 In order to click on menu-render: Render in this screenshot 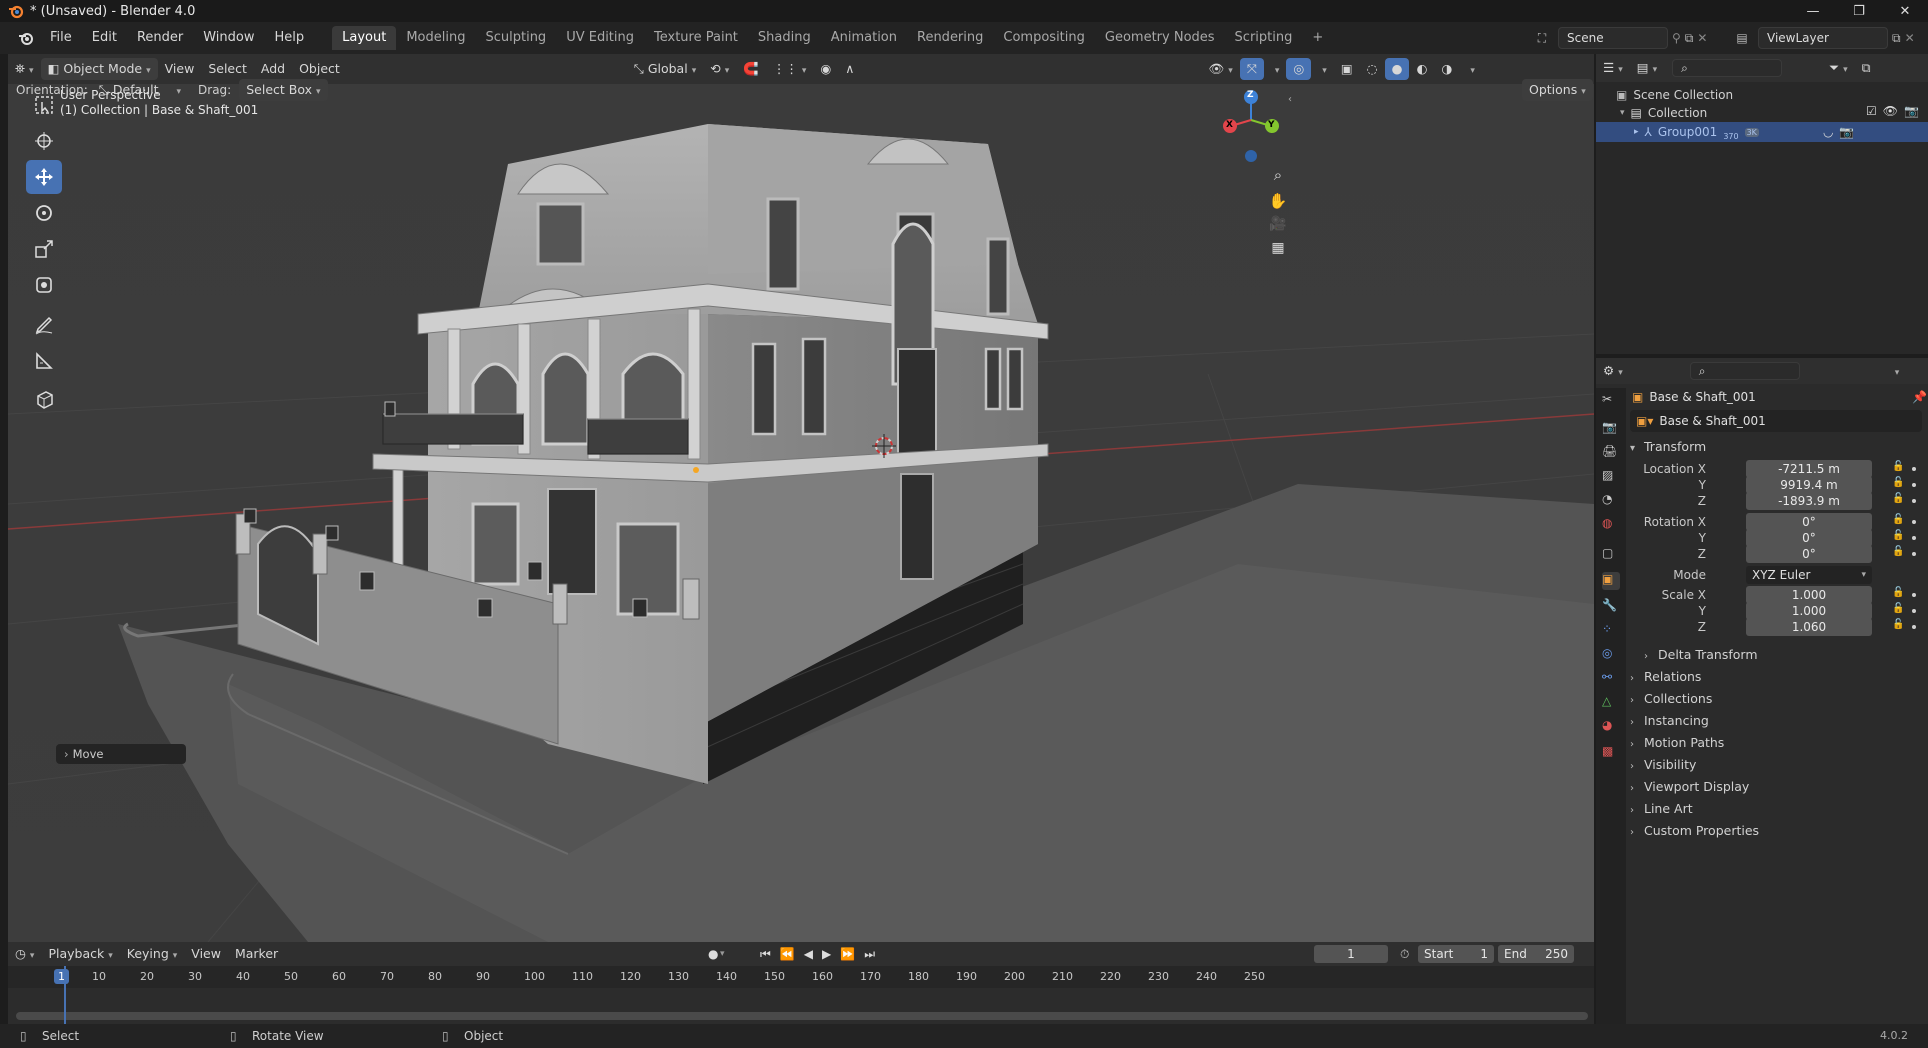, I will do `click(160, 38)`.